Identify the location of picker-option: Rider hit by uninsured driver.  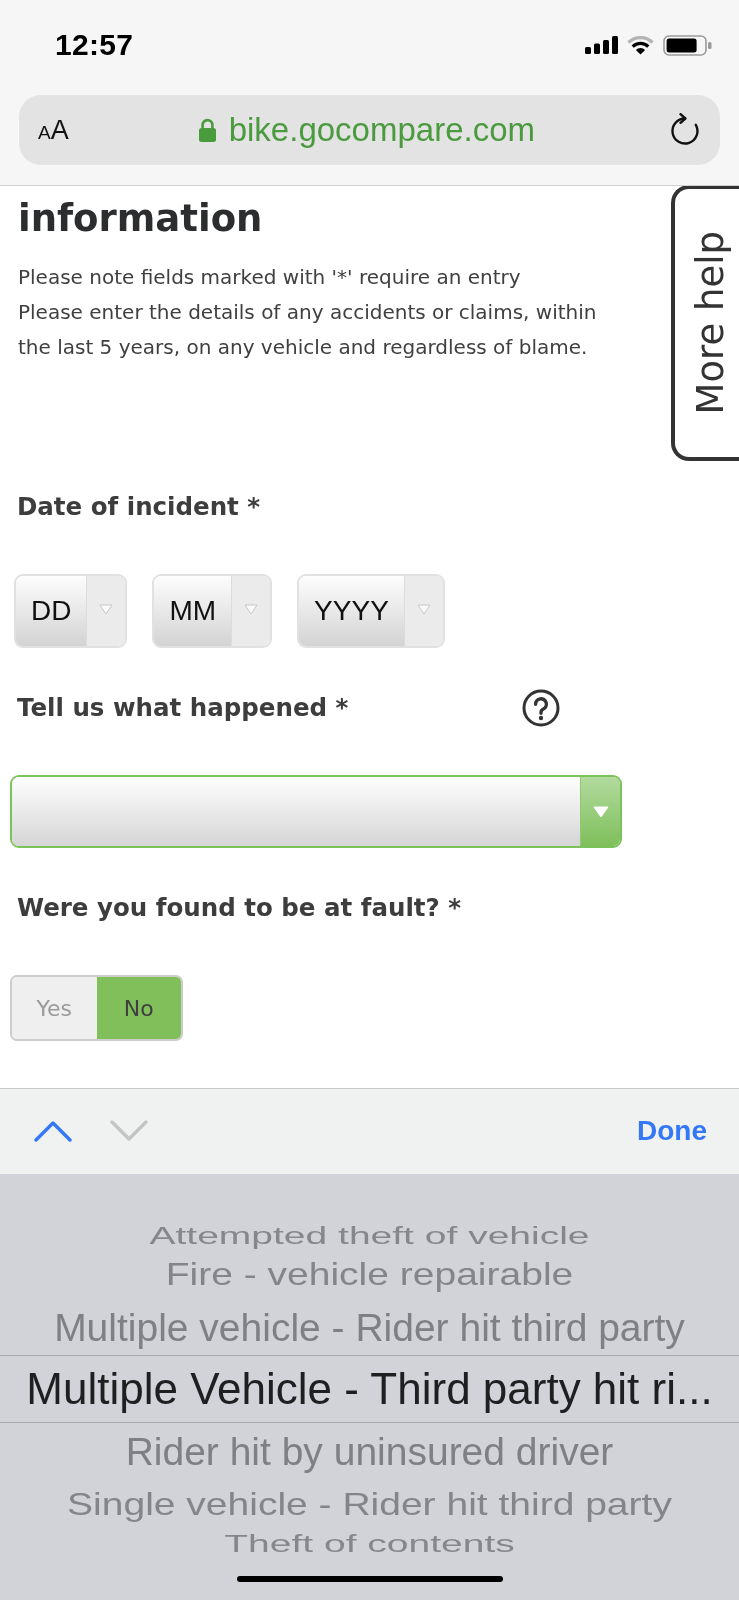
(369, 1451).